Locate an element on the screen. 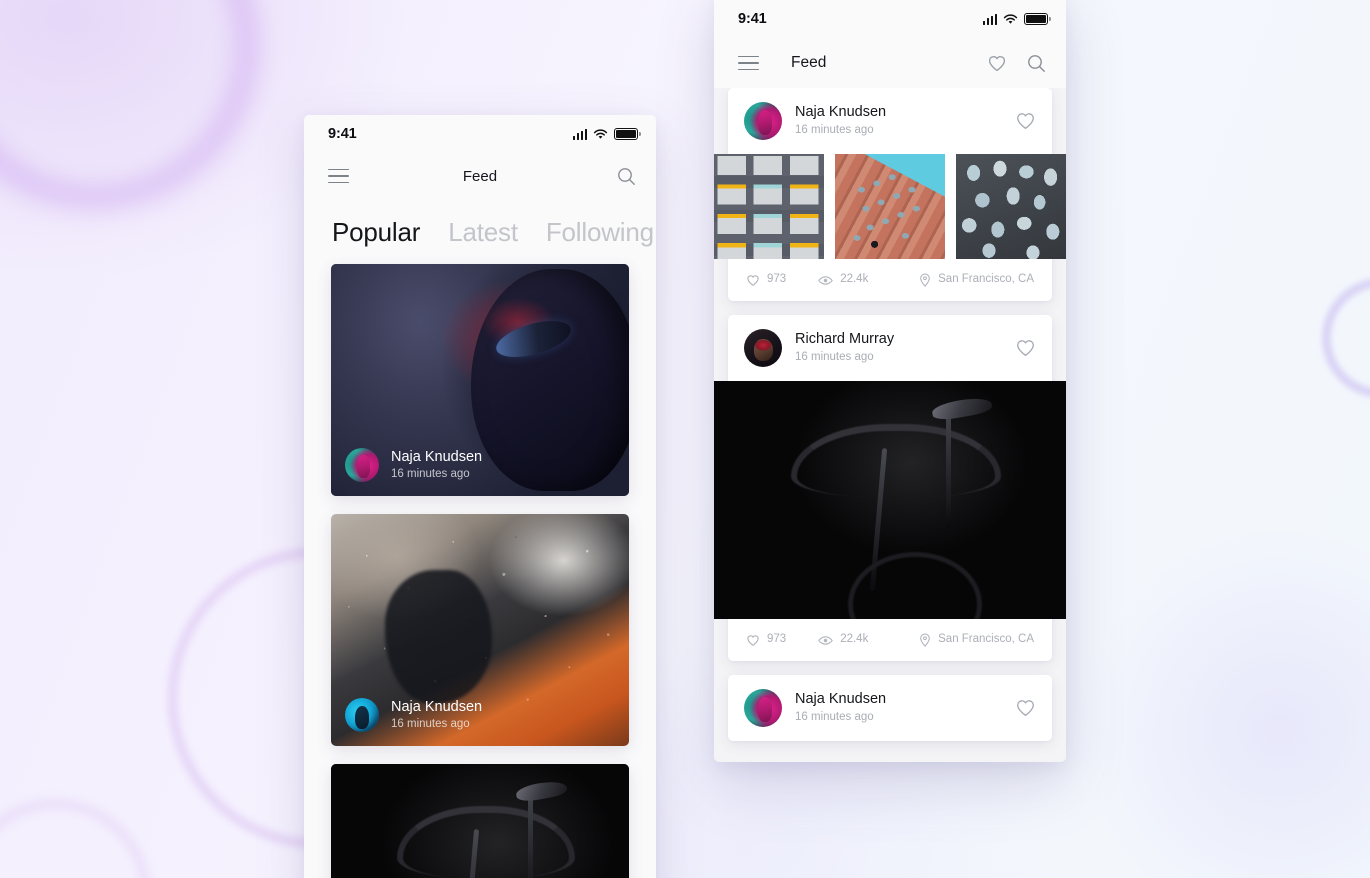  thumbnail-dark-facade is located at coordinates (1011, 206).